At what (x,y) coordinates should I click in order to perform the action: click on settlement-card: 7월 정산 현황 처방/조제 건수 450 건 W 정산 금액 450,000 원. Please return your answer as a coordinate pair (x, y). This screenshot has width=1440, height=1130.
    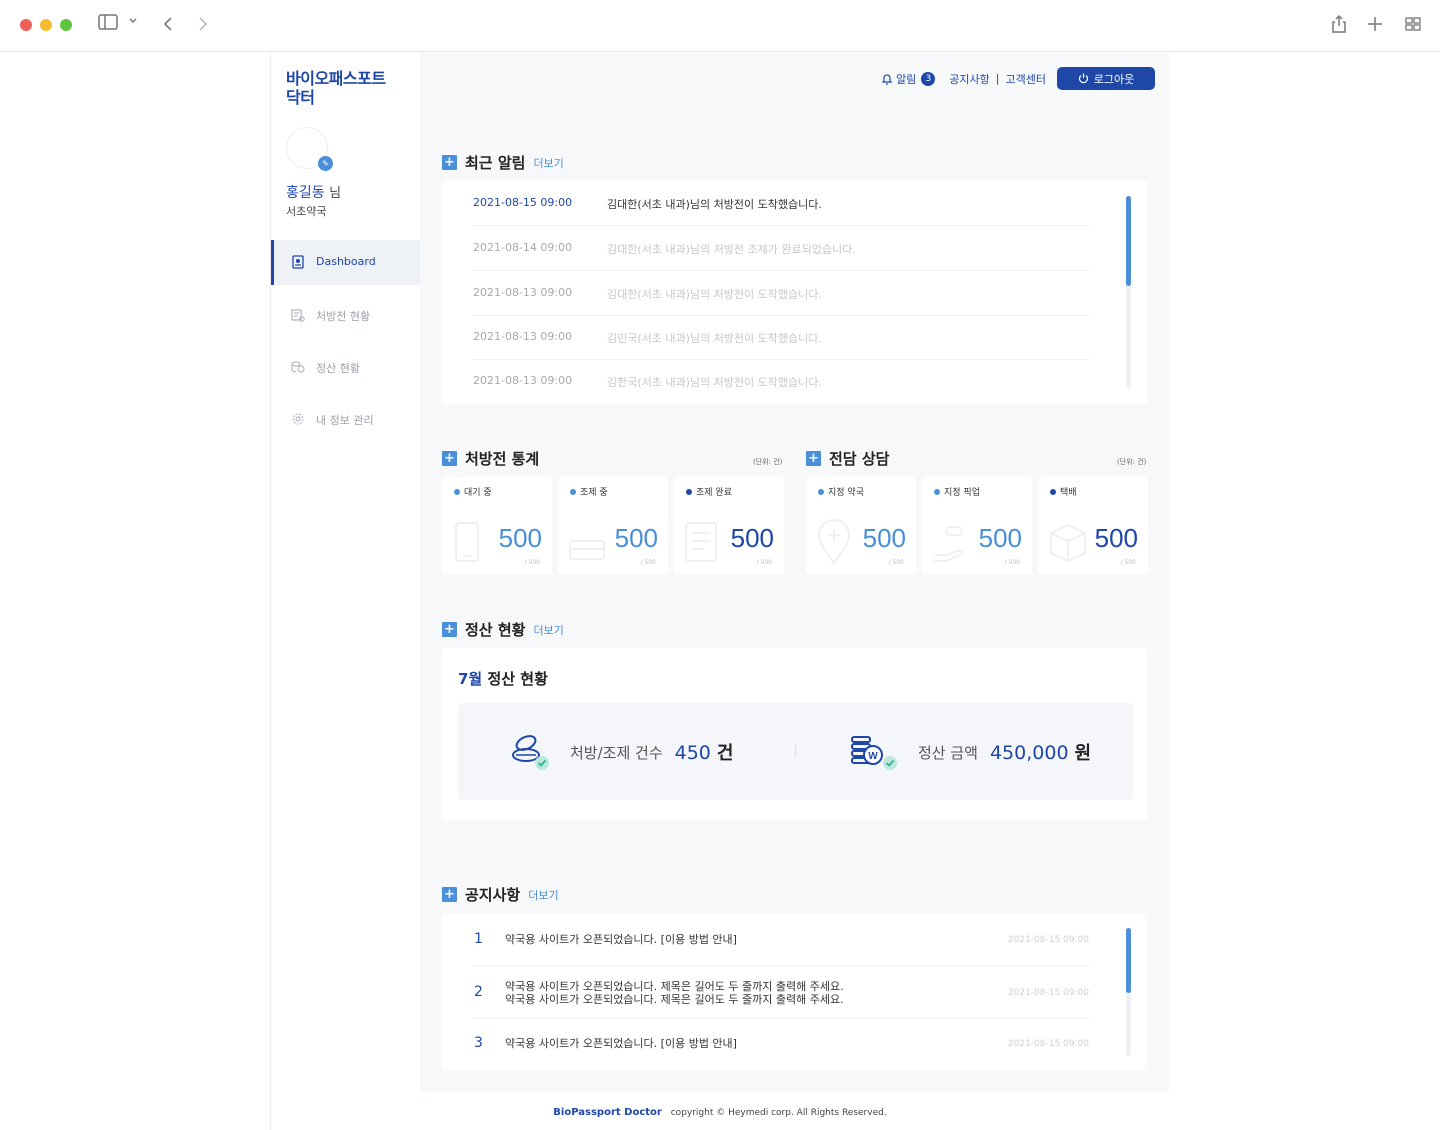
    Looking at the image, I should click on (794, 734).